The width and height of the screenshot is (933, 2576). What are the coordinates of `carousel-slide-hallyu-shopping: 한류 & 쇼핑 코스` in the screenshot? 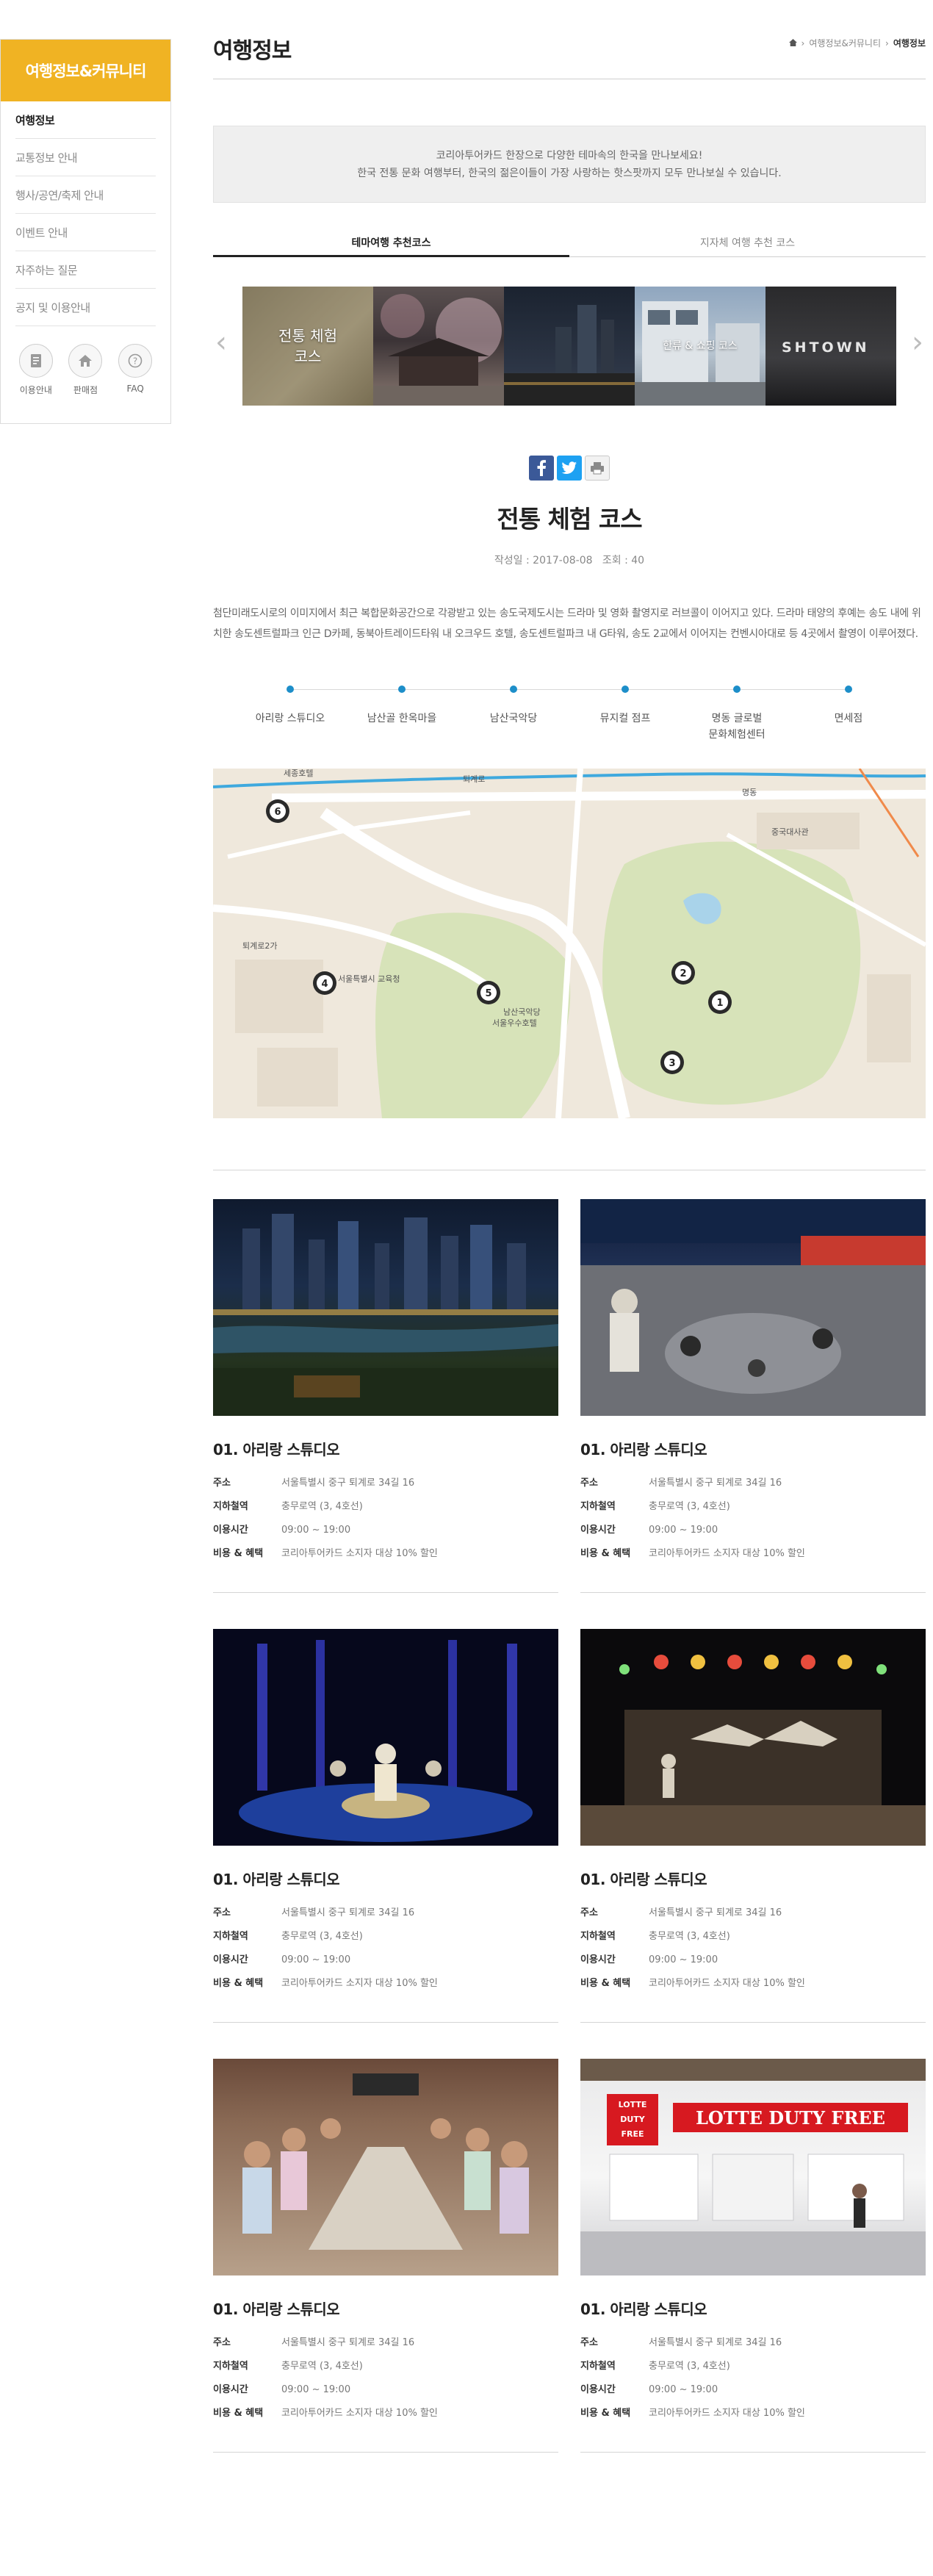 It's located at (700, 346).